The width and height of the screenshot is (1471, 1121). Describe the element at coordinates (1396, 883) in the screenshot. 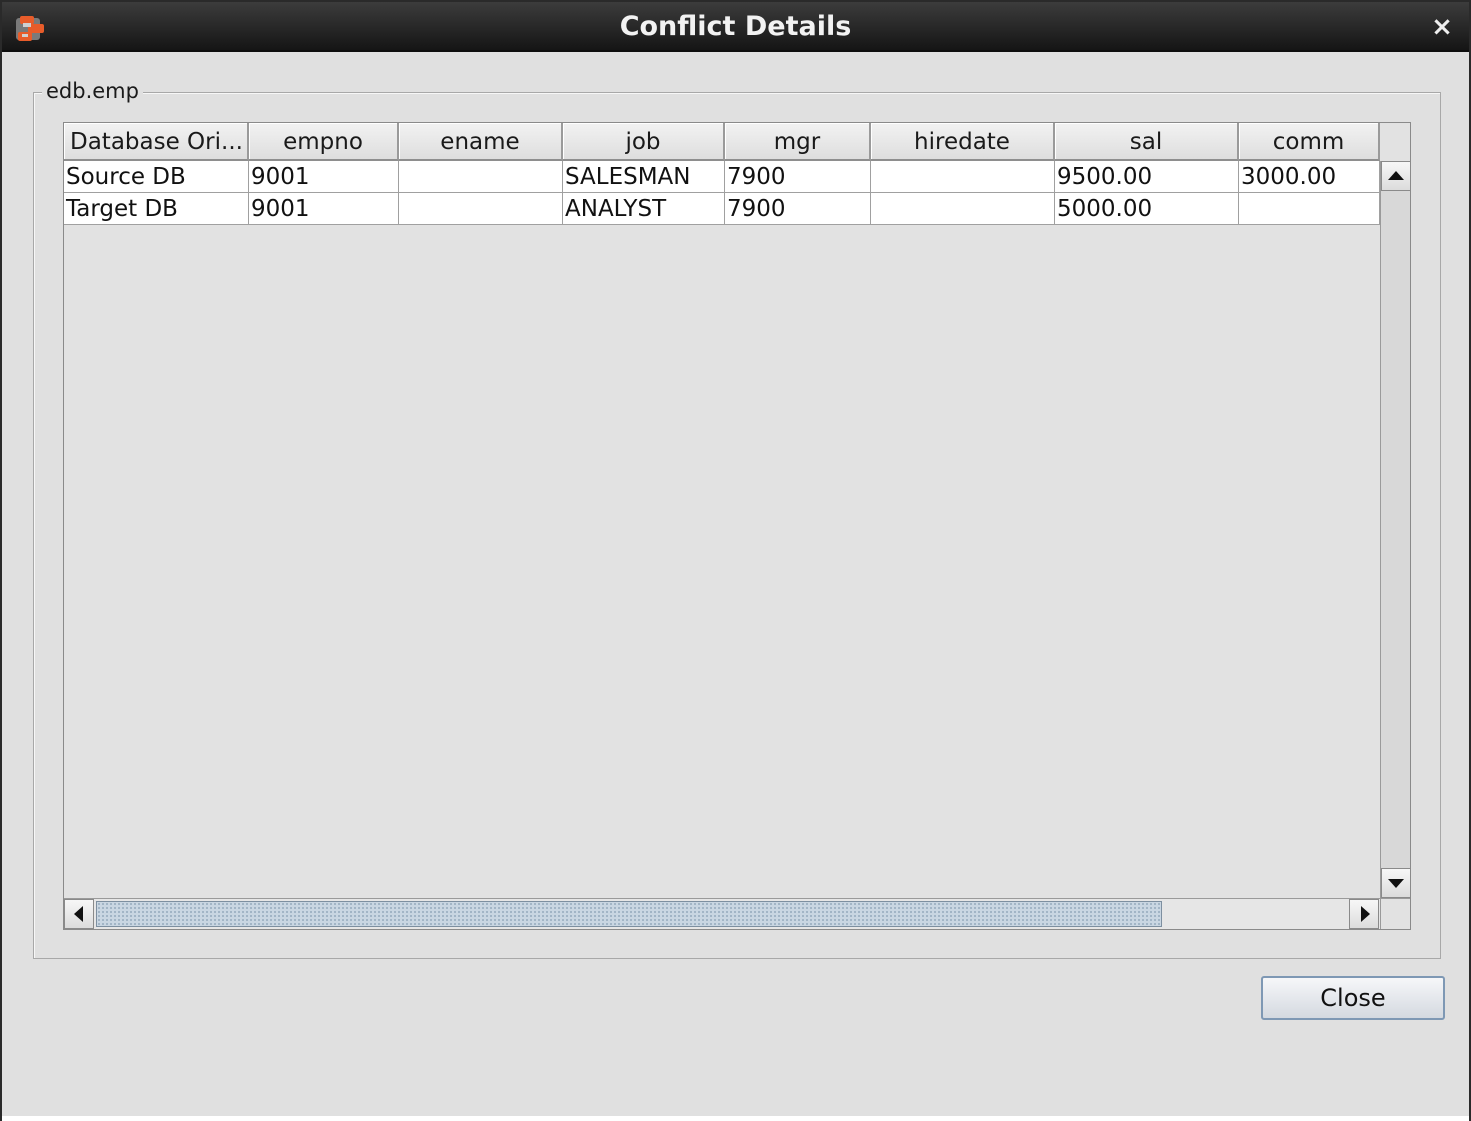

I see `arrow-down-icon` at that location.